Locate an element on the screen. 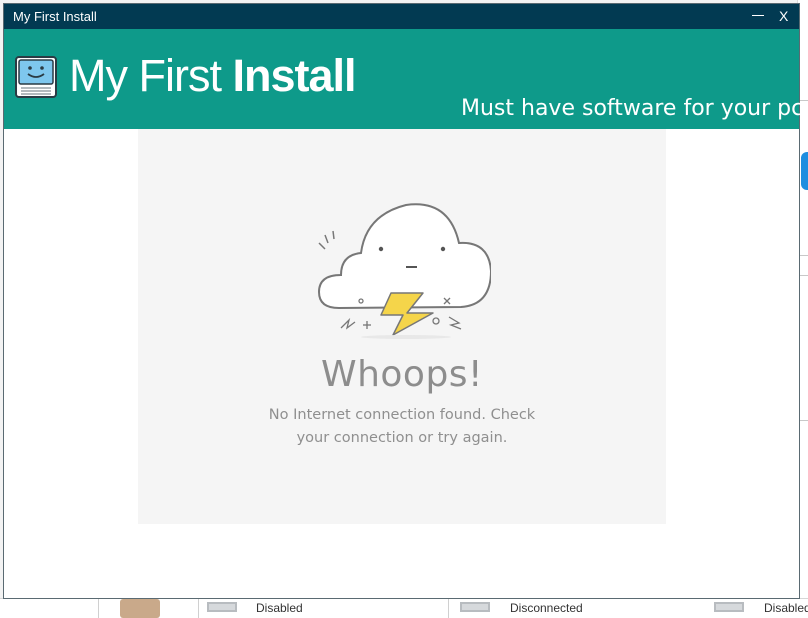 This screenshot has height=618, width=808. brand-name: My First Install is located at coordinates (213, 75).